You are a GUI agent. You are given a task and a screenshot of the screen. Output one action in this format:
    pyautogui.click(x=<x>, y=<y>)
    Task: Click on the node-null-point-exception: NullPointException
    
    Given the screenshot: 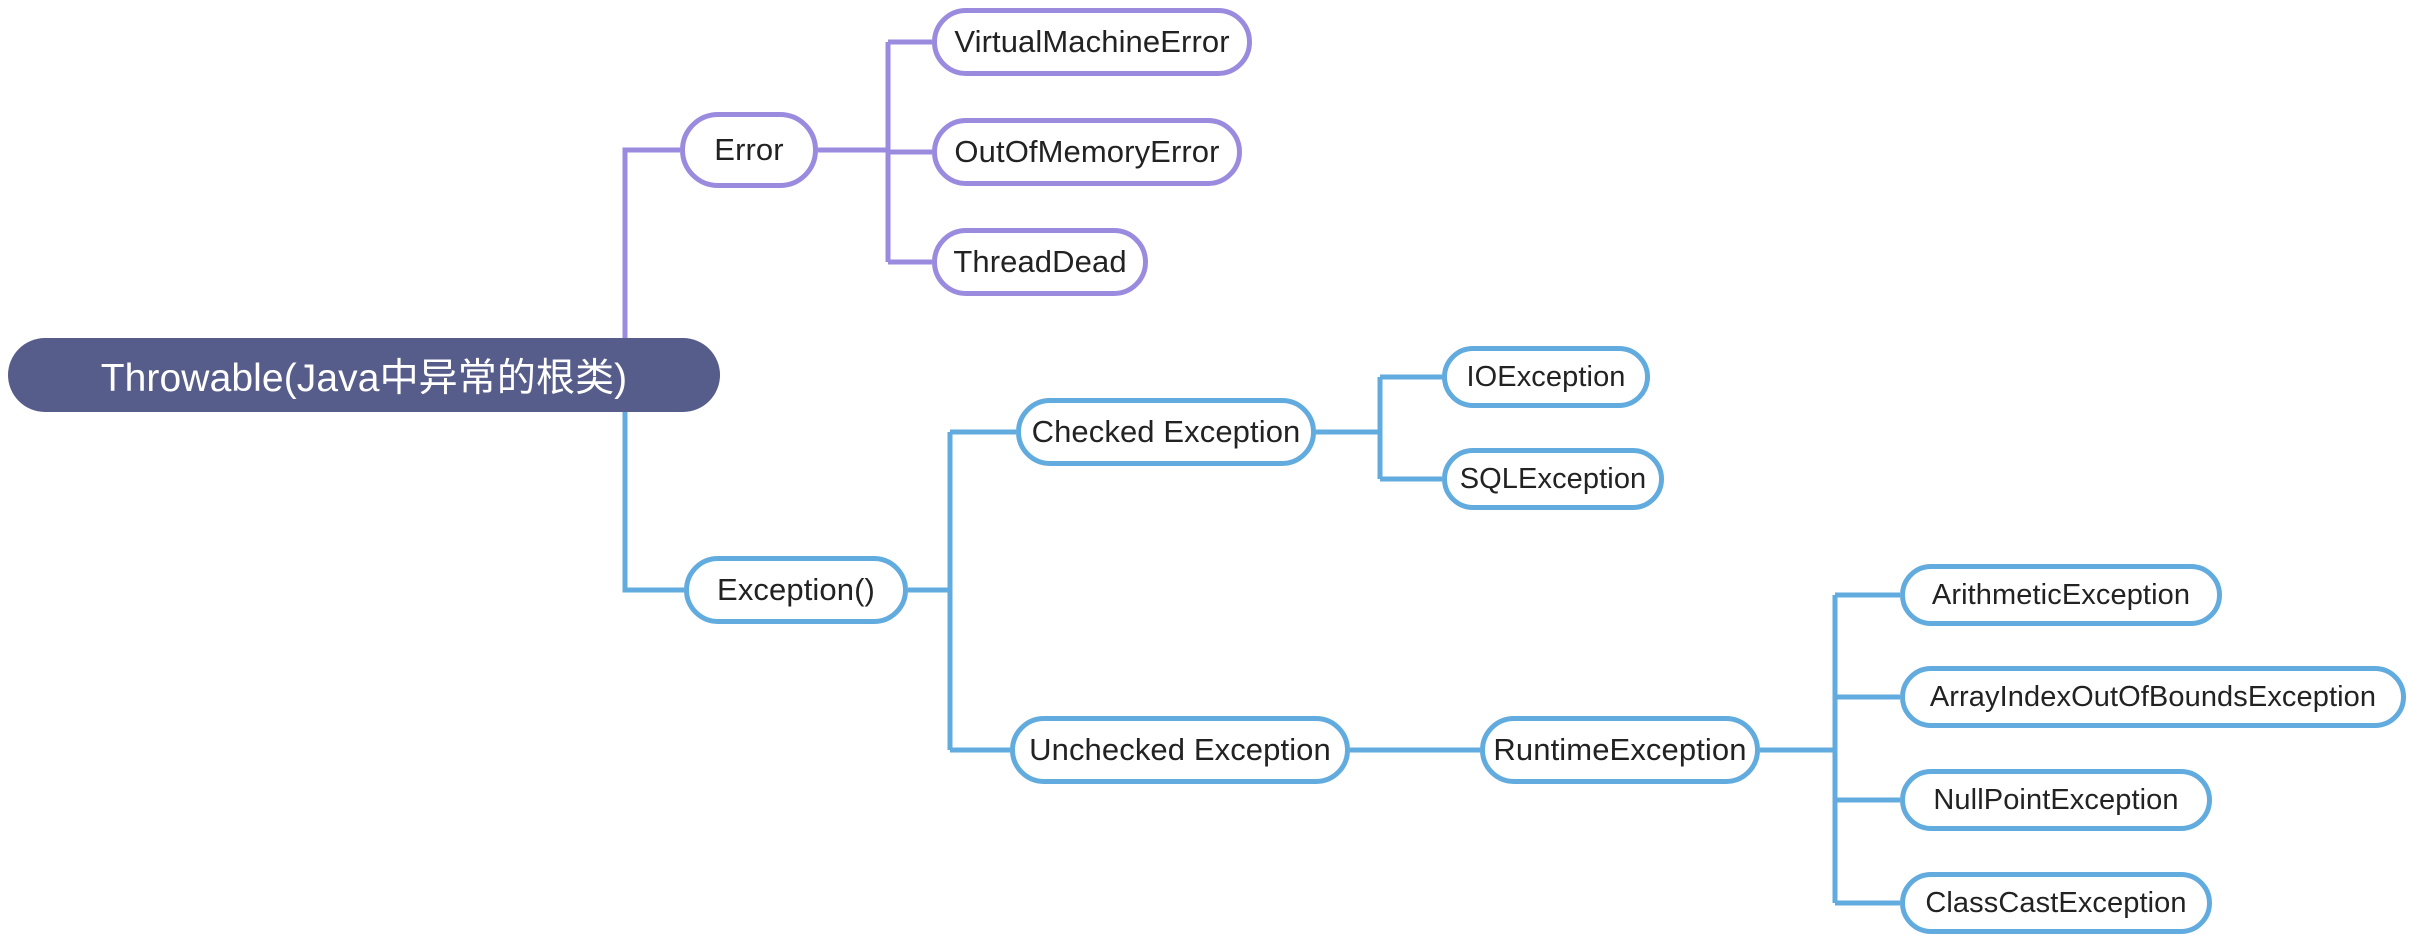 What is the action you would take?
    pyautogui.click(x=2056, y=800)
    